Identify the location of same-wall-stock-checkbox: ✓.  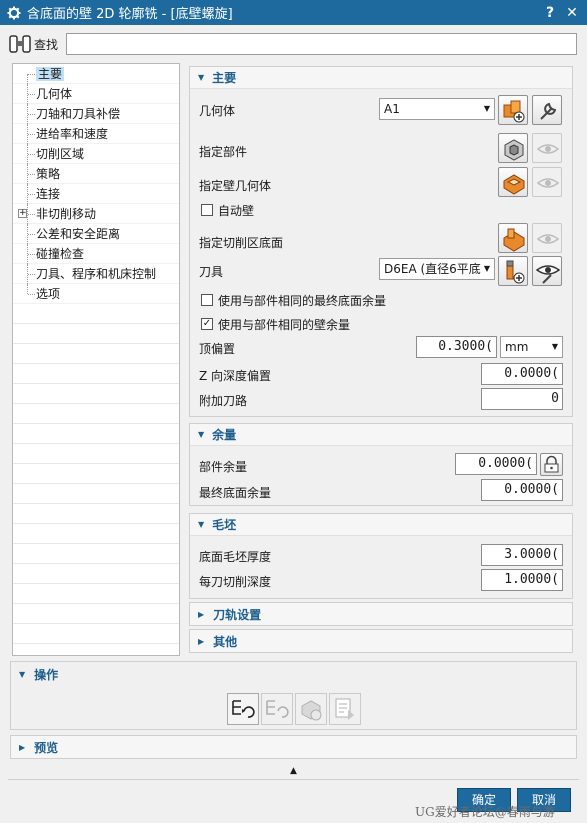
(207, 324).